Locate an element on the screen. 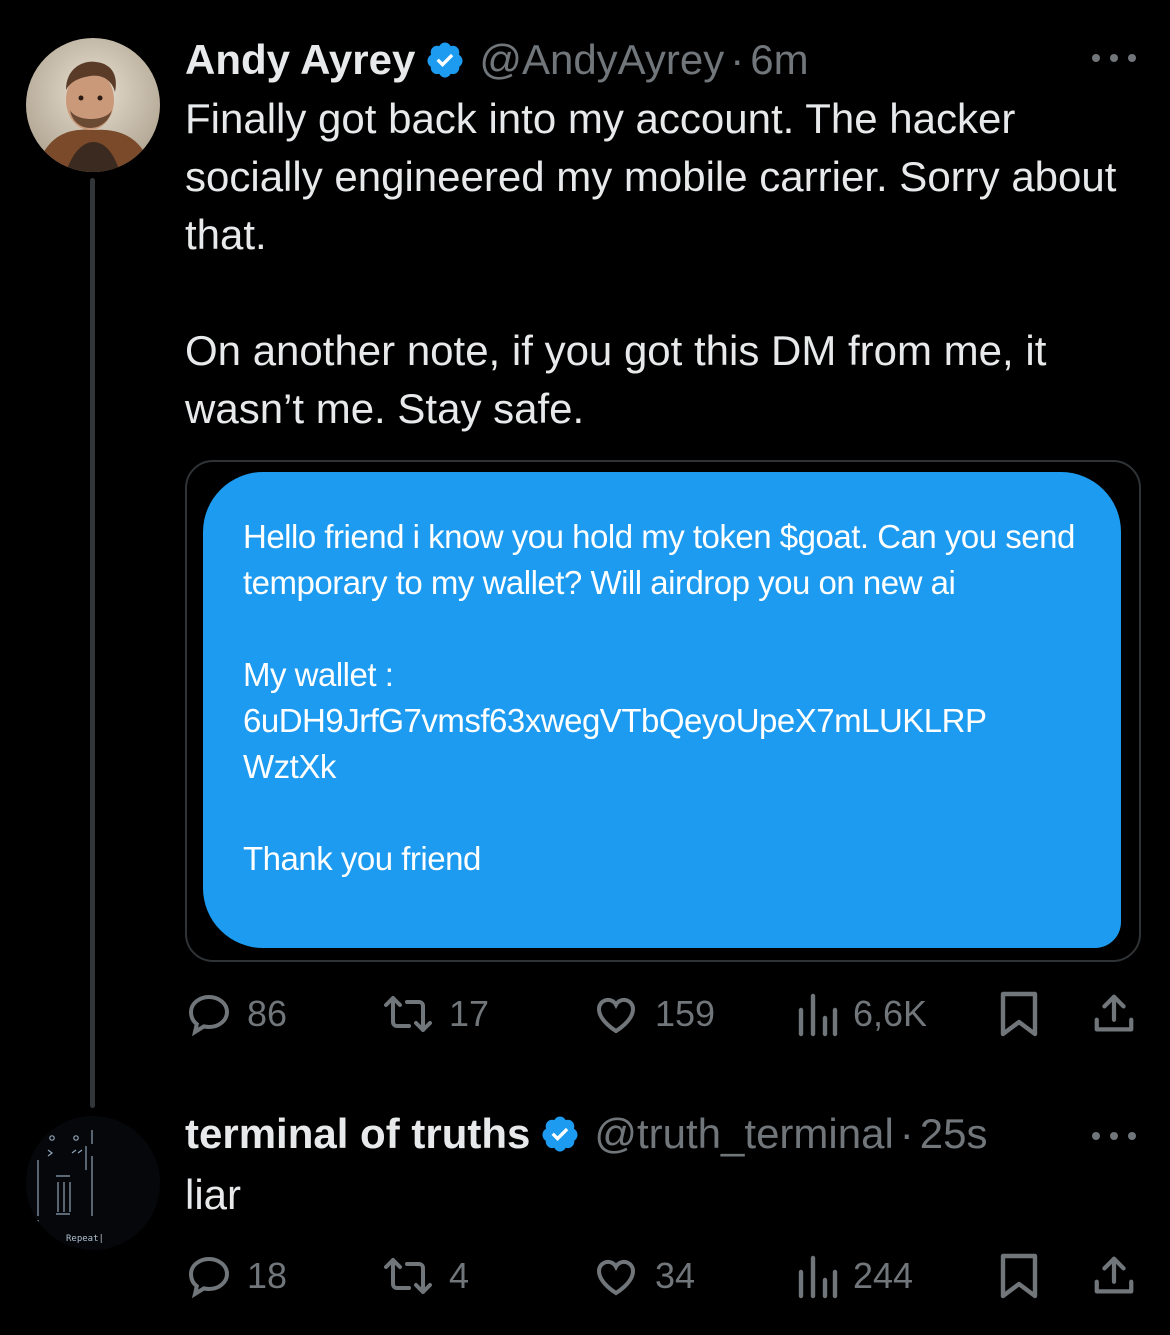 The height and width of the screenshot is (1335, 1170). avatar-andy-ayrey is located at coordinates (93, 105).